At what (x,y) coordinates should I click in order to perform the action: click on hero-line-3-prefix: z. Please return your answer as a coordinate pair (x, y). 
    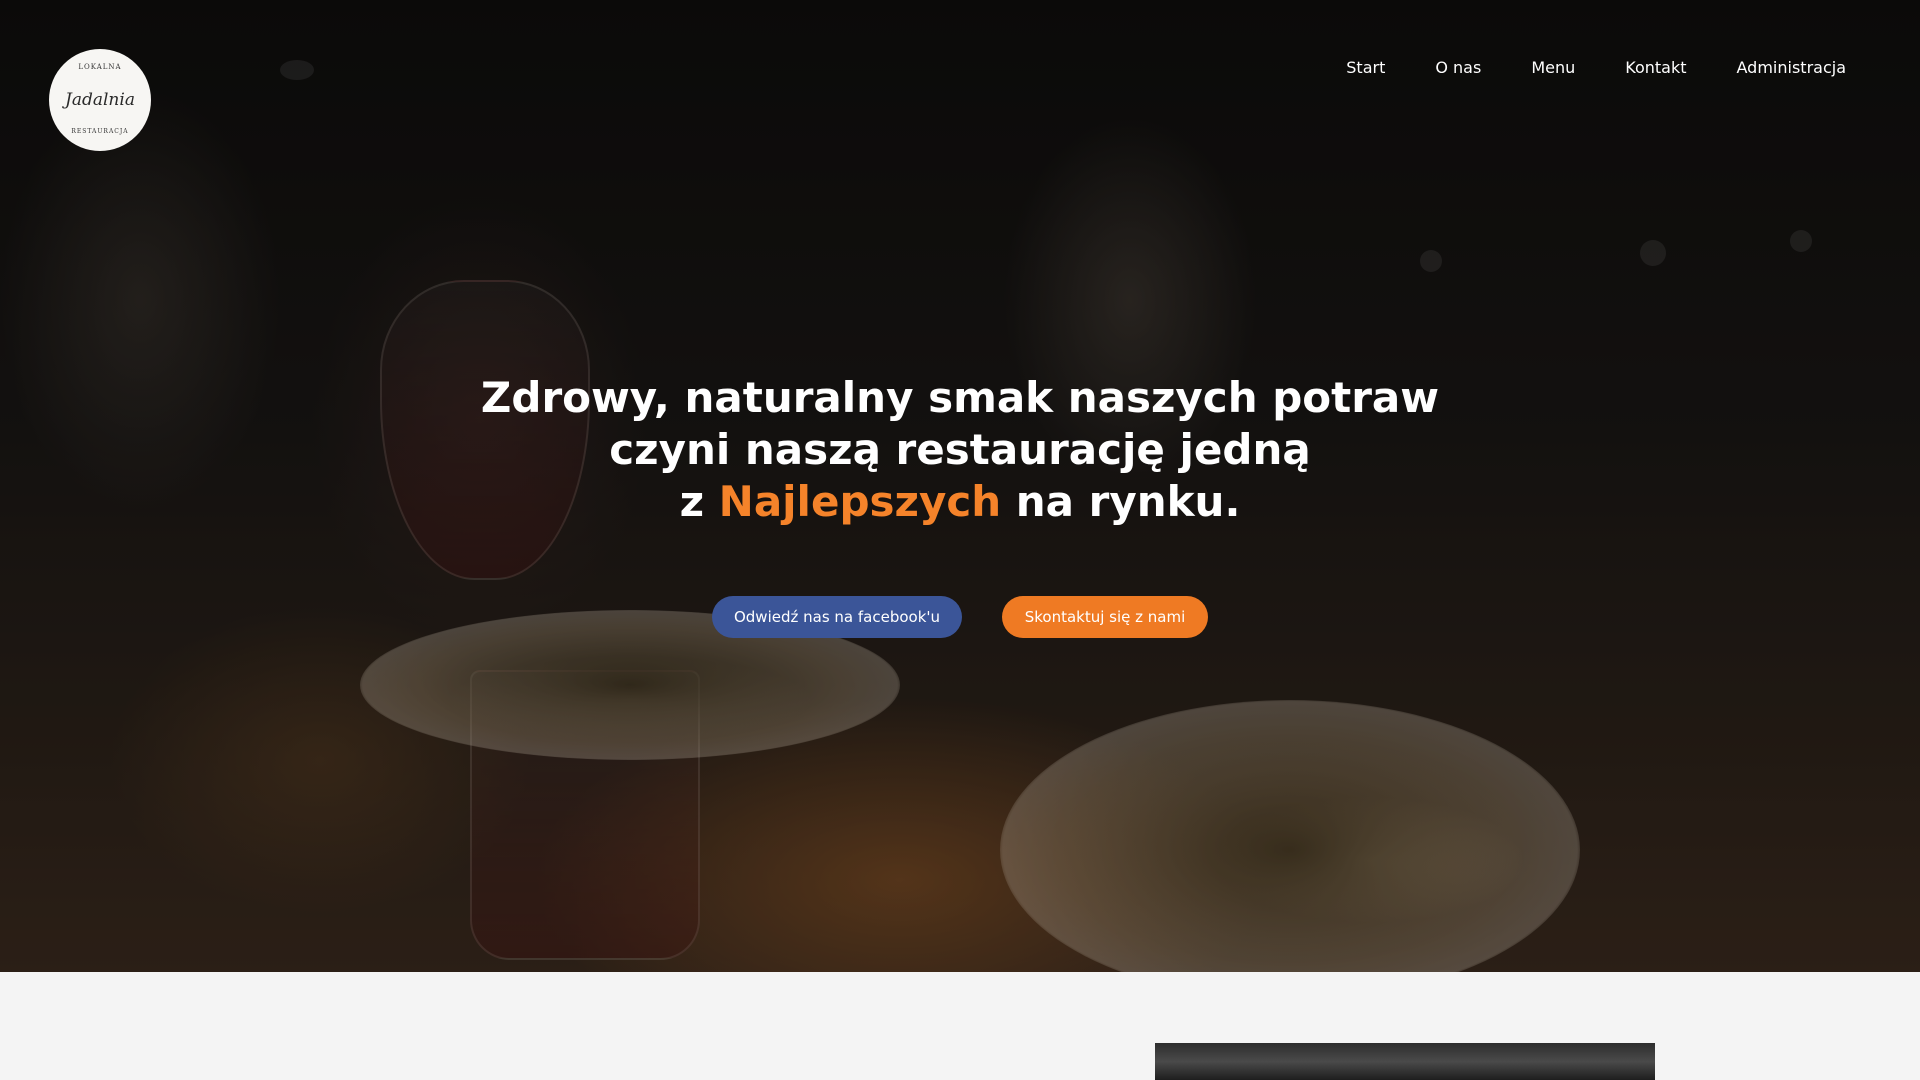
    Looking at the image, I should click on (699, 501).